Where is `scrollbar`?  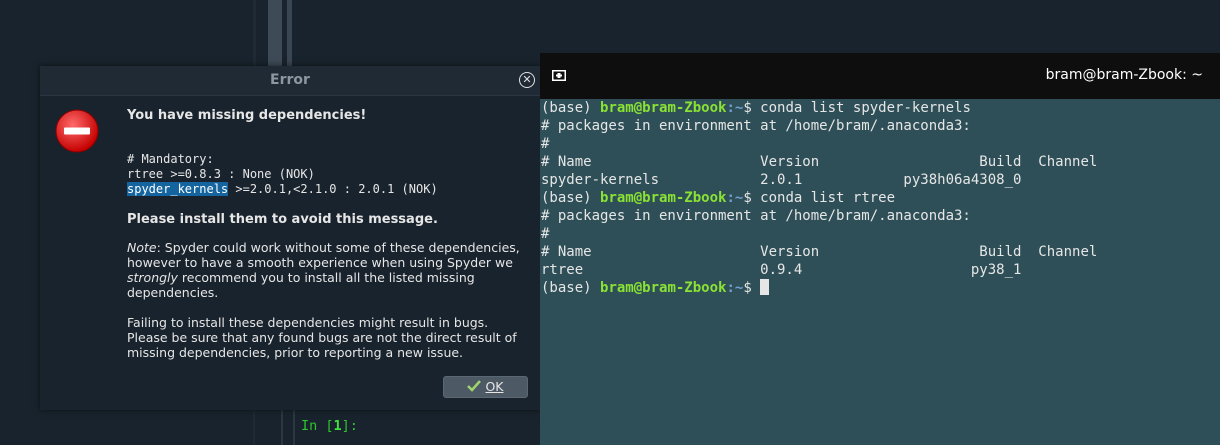
scrollbar is located at coordinates (275, 33).